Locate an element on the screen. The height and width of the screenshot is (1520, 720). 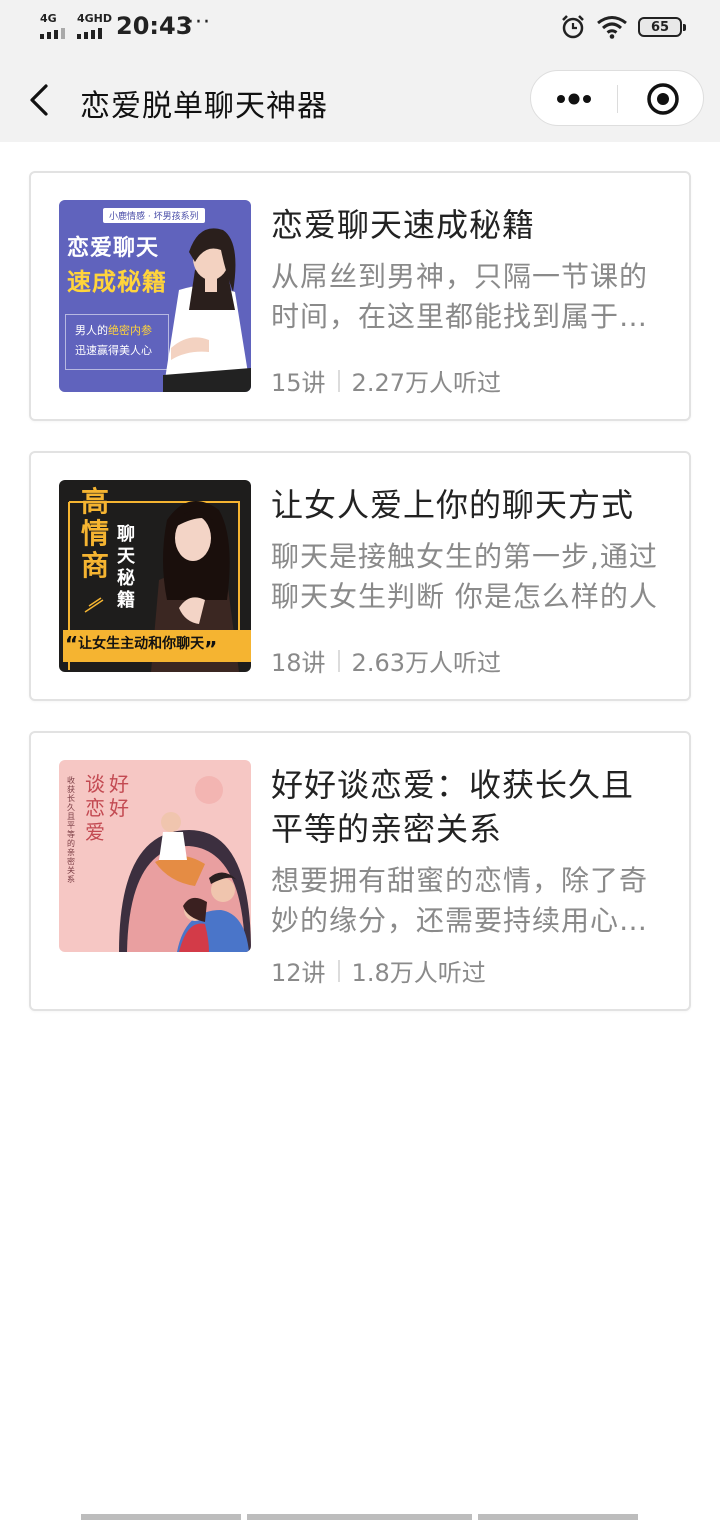
course-thumbnail: 好好 谈恋爱 收获长久且平等的亲密关系 is located at coordinates (155, 856).